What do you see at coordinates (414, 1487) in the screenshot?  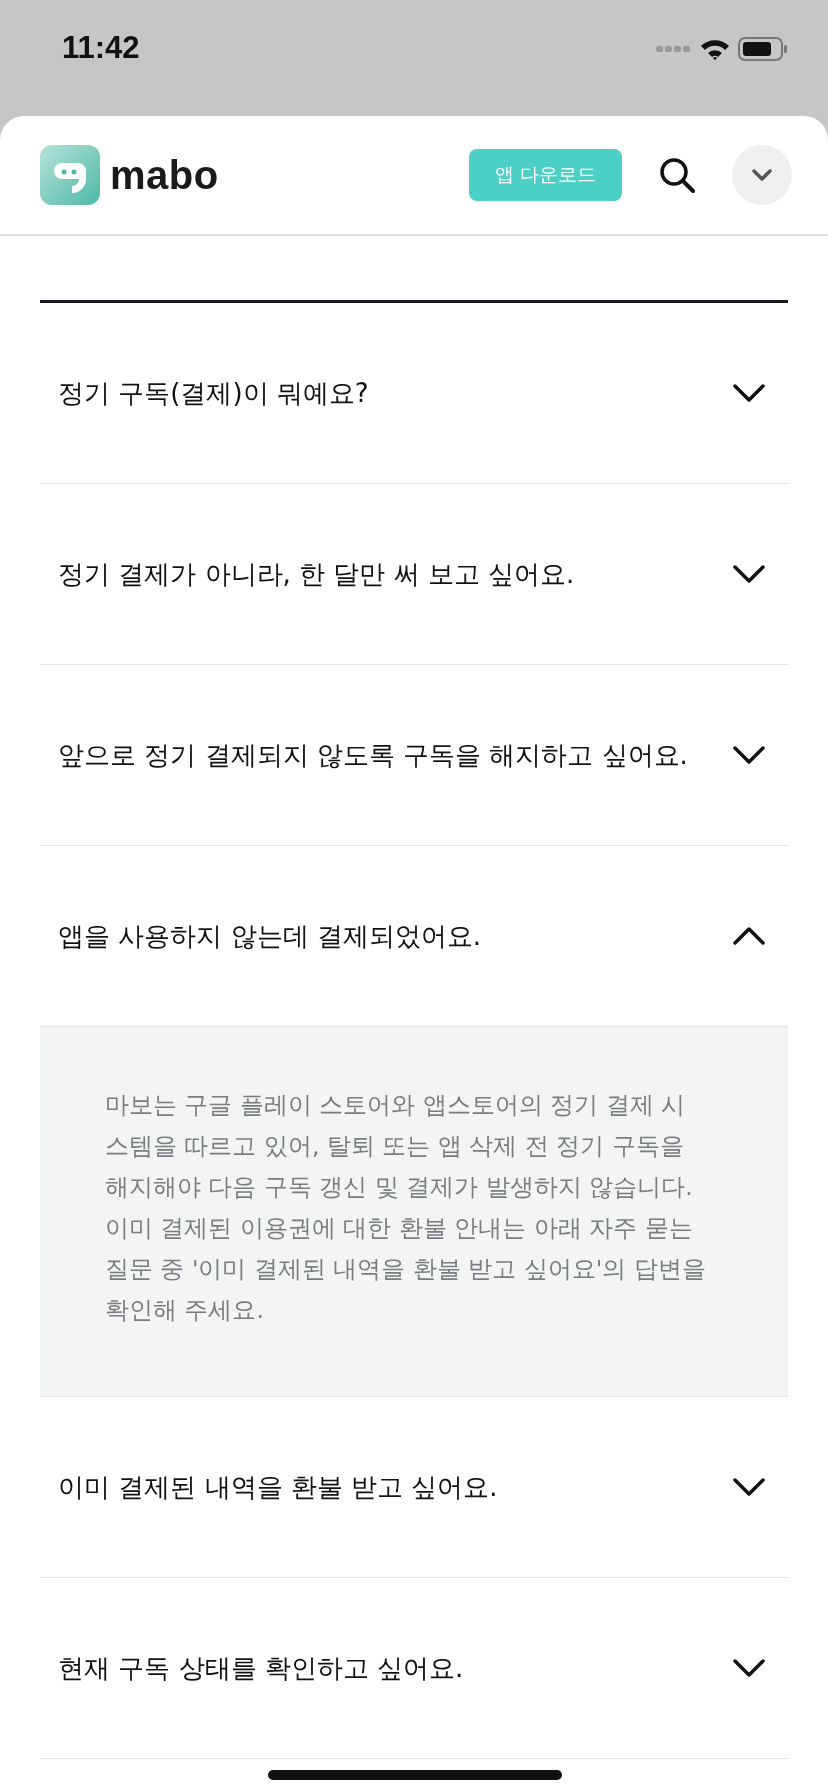 I see `faq-question: 이미 결제된 내역을 환불 받고 싶어요.` at bounding box center [414, 1487].